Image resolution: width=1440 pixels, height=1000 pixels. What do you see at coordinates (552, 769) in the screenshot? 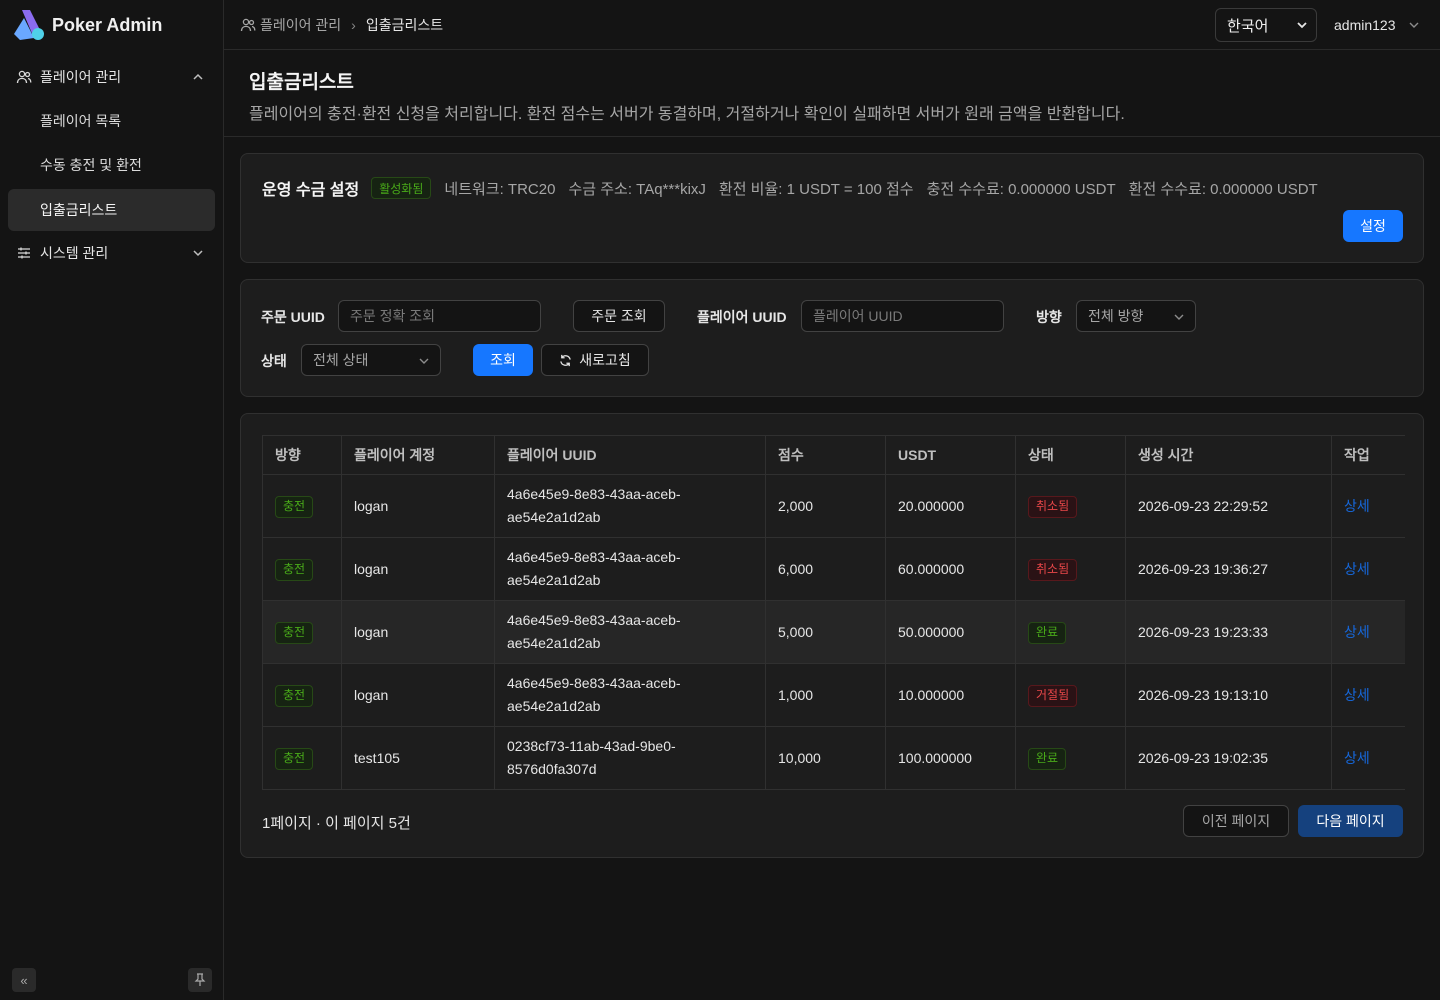
I see `uuid-line: 8576d0fa307d` at bounding box center [552, 769].